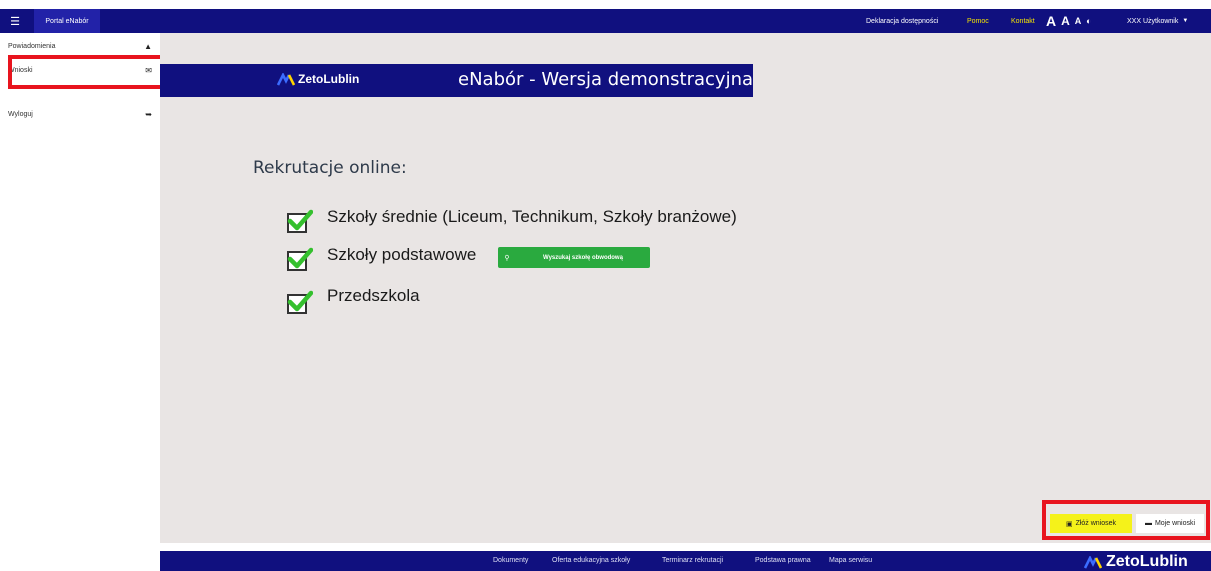  What do you see at coordinates (902, 21) in the screenshot?
I see `accessibility-declaration-link: Deklaracja dostępności` at bounding box center [902, 21].